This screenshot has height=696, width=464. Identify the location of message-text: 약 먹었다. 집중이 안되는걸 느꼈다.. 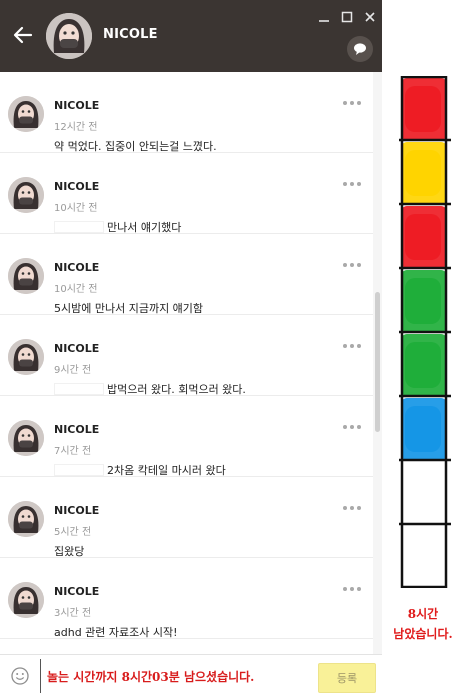
(135, 146).